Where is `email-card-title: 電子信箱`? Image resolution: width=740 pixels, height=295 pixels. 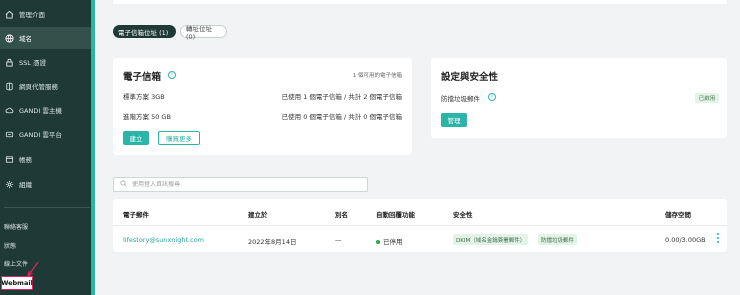
email-card-title: 電子信箱 is located at coordinates (142, 77).